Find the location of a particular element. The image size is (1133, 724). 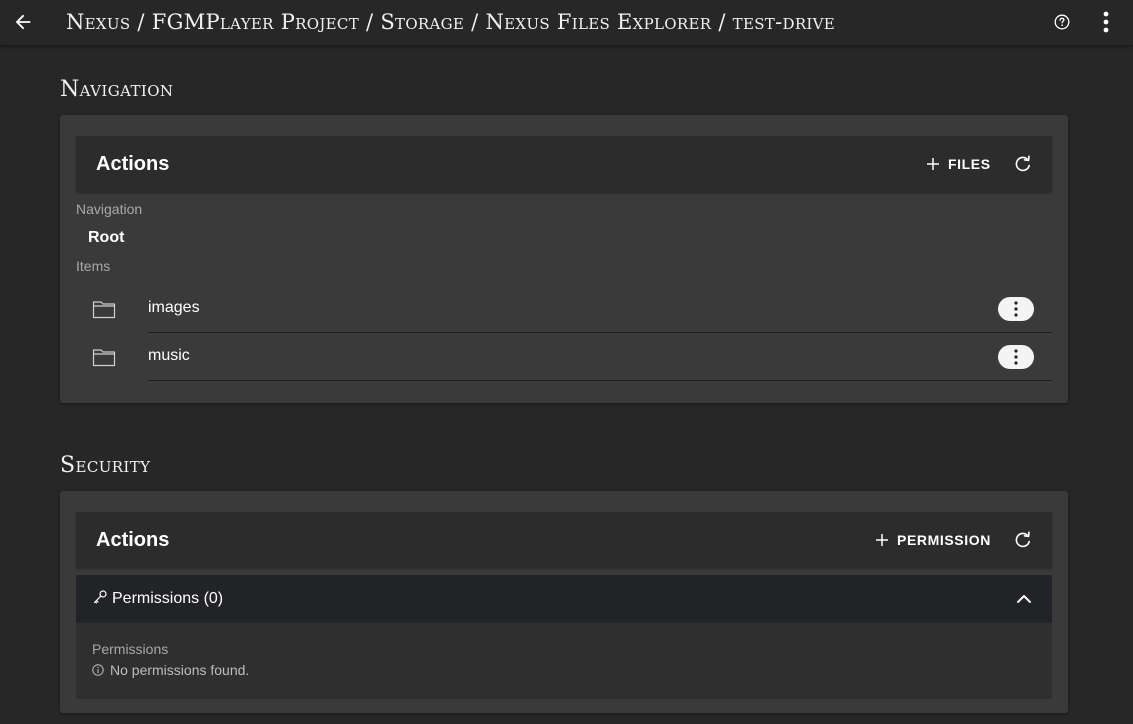

key-icon is located at coordinates (100, 597).